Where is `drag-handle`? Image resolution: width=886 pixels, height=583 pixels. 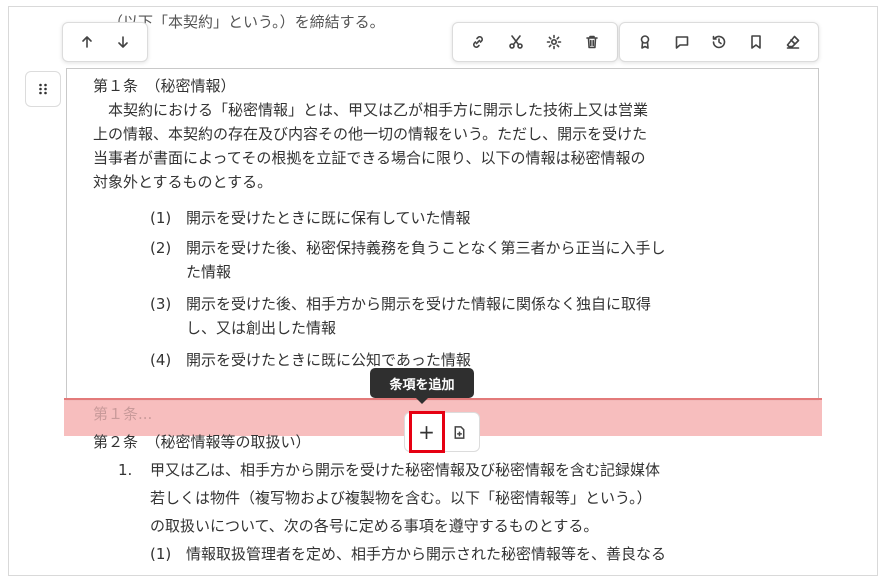 drag-handle is located at coordinates (43, 89).